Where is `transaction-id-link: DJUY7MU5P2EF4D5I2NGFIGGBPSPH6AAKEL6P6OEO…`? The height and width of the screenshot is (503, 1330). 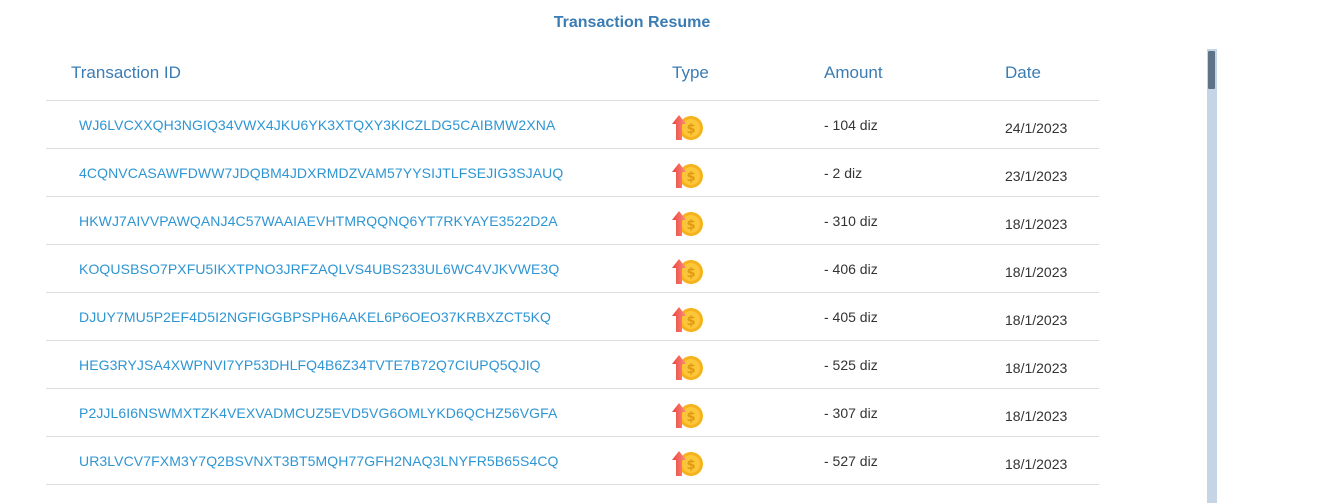
transaction-id-link: DJUY7MU5P2EF4D5I2NGFIGGBPSPH6AAKEL6P6OEO… is located at coordinates (315, 317).